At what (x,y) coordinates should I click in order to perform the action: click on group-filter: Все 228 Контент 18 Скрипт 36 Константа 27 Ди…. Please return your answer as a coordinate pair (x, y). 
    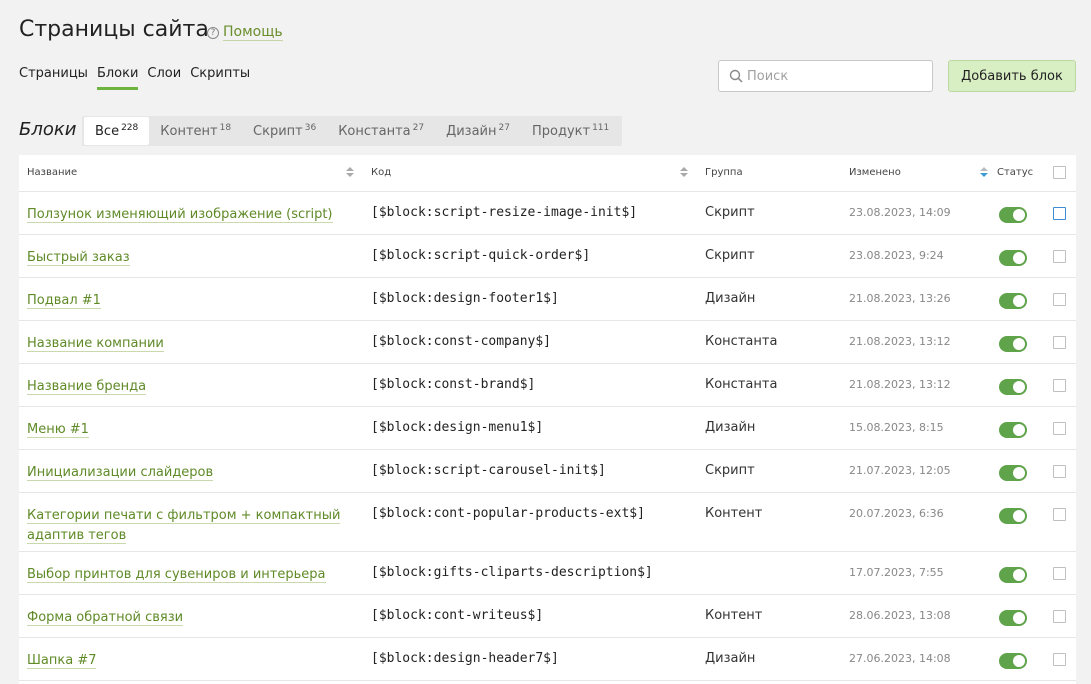
    Looking at the image, I should click on (352, 131).